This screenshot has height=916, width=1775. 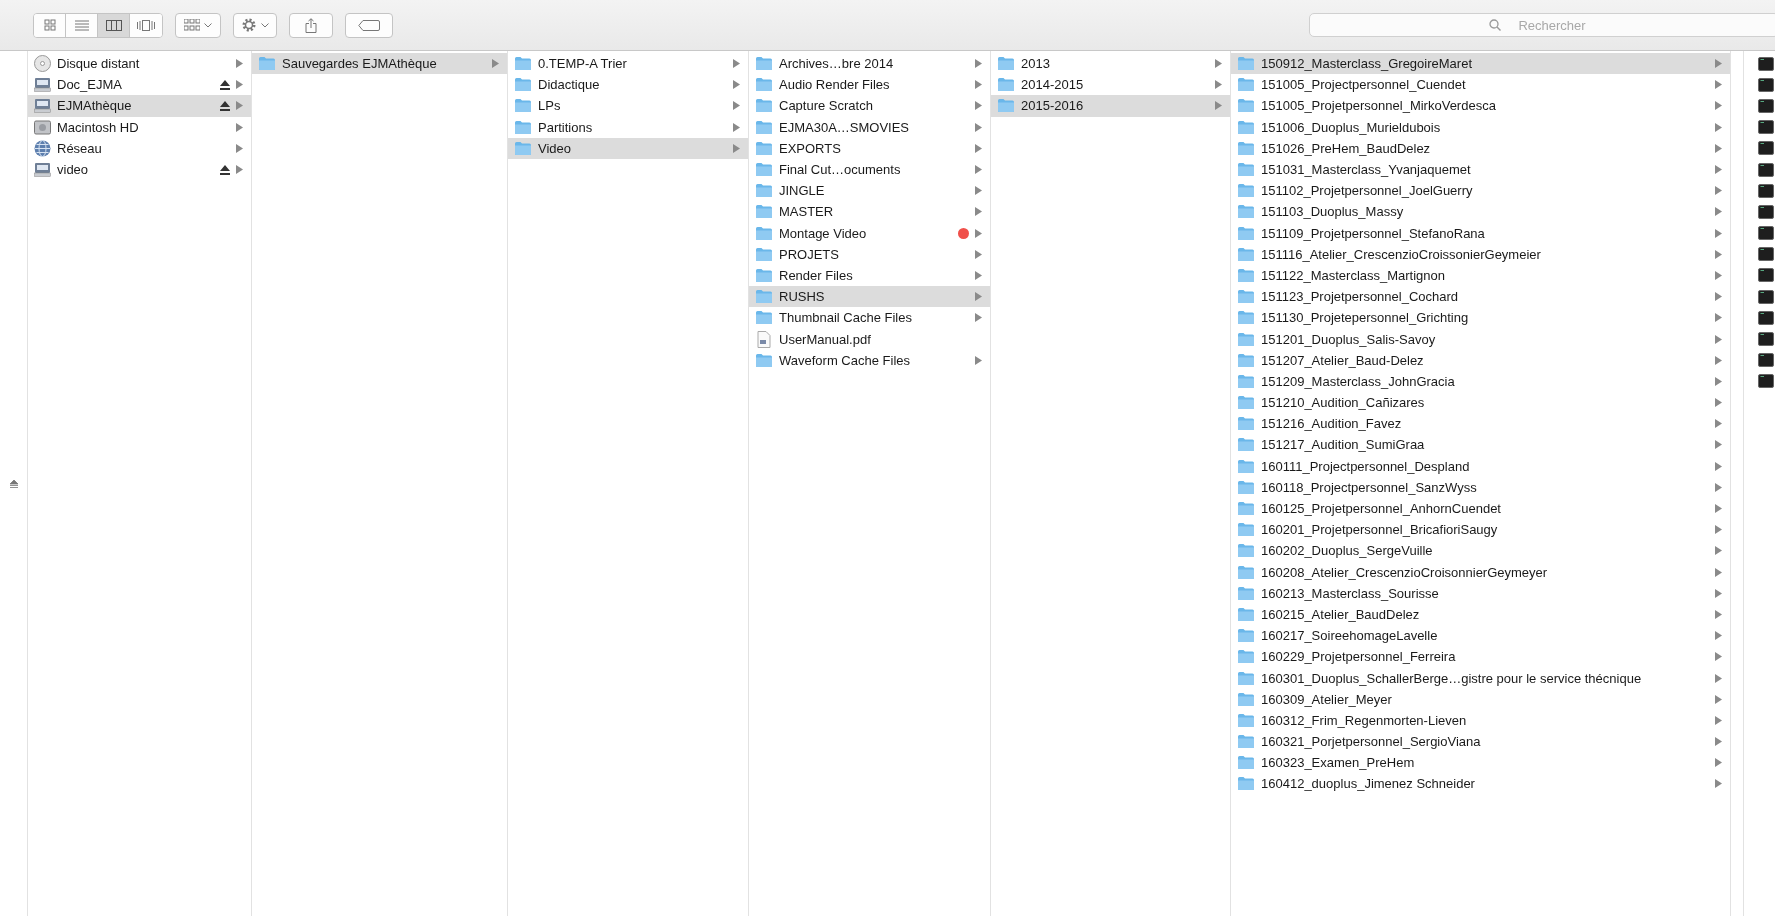 What do you see at coordinates (1542, 25) in the screenshot?
I see `search-field: Rechercher` at bounding box center [1542, 25].